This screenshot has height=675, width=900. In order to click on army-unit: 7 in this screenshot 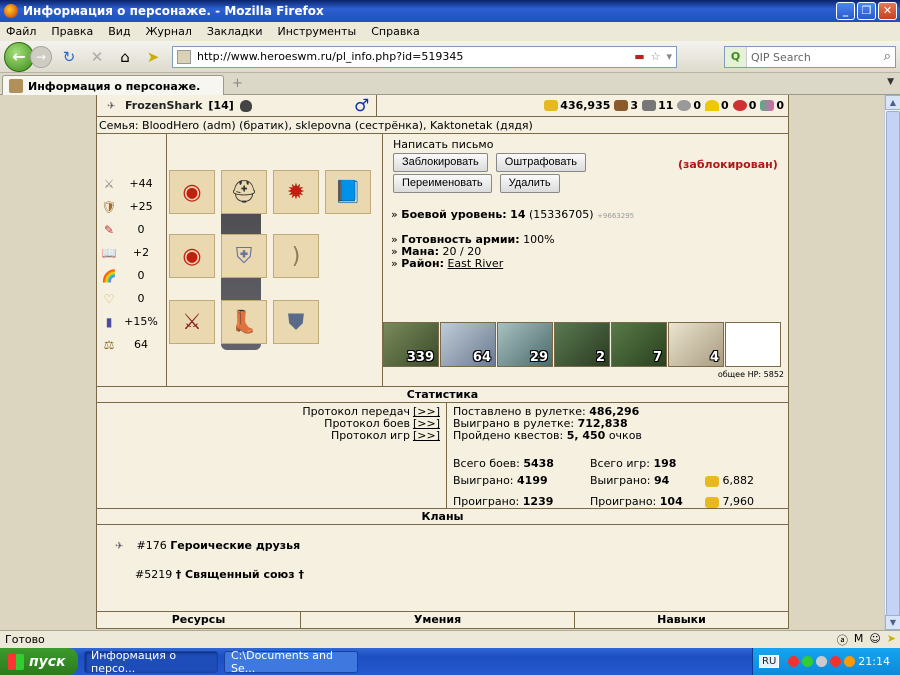, I will do `click(639, 344)`.